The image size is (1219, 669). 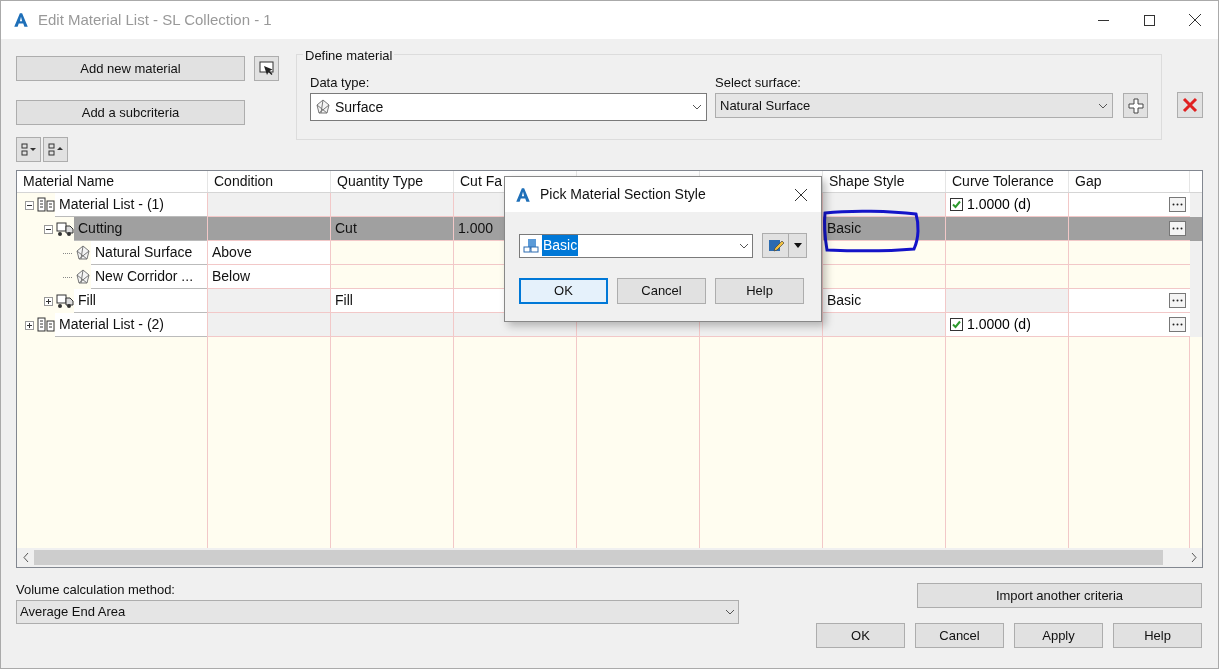 I want to click on material-name: Material List - (2), so click(x=131, y=325).